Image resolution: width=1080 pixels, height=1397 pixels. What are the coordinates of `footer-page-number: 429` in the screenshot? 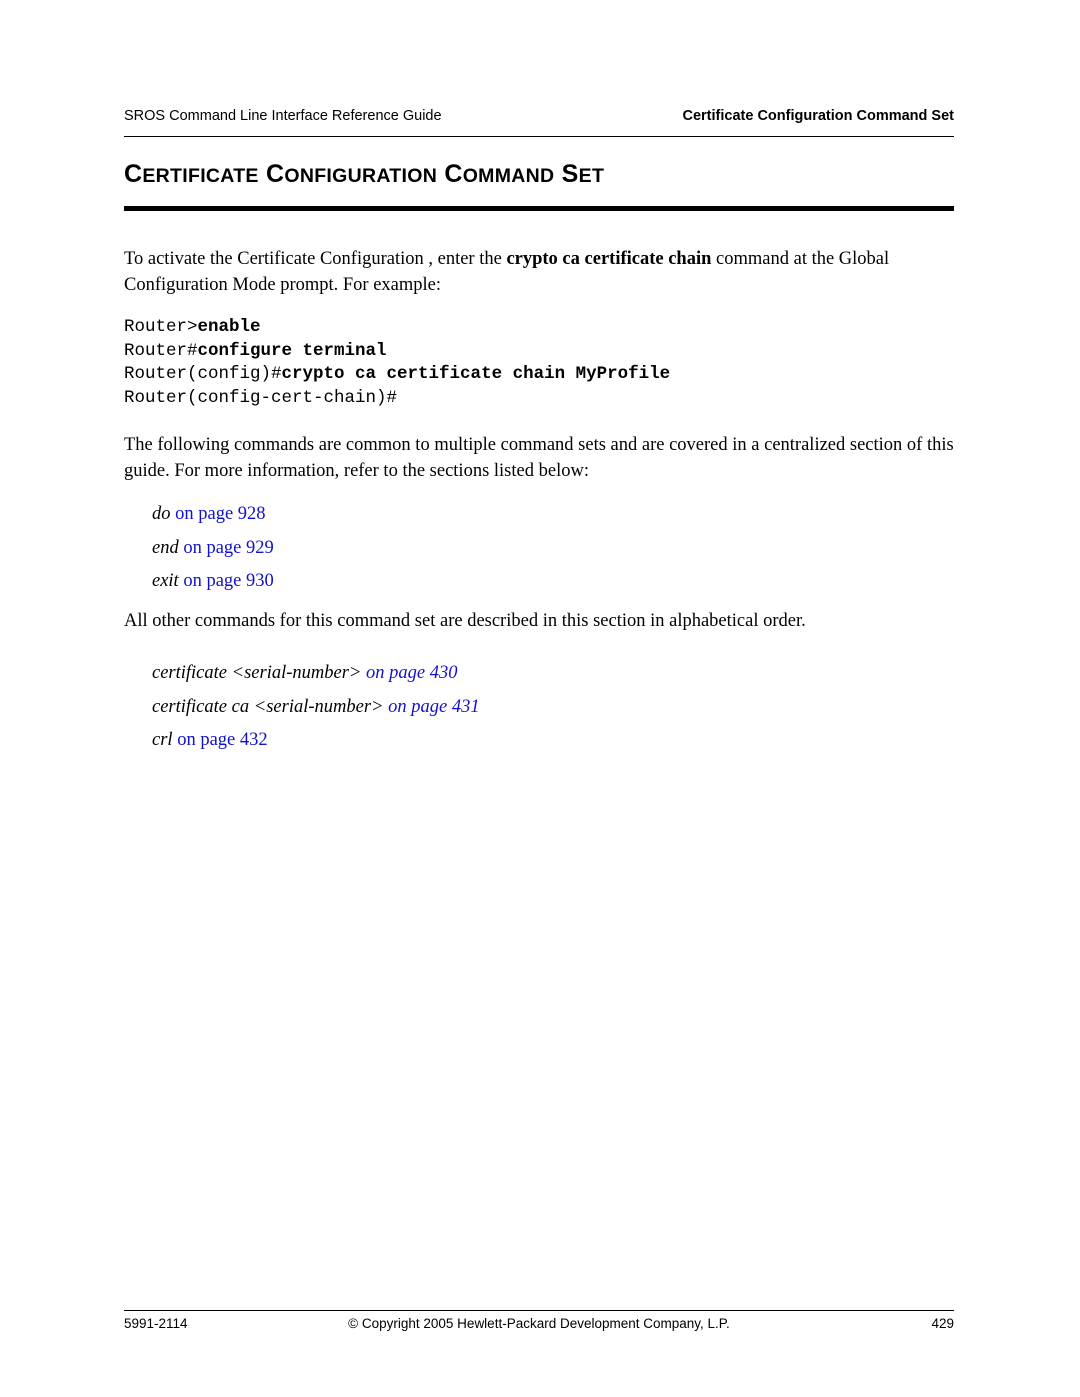 It's located at (942, 1323).